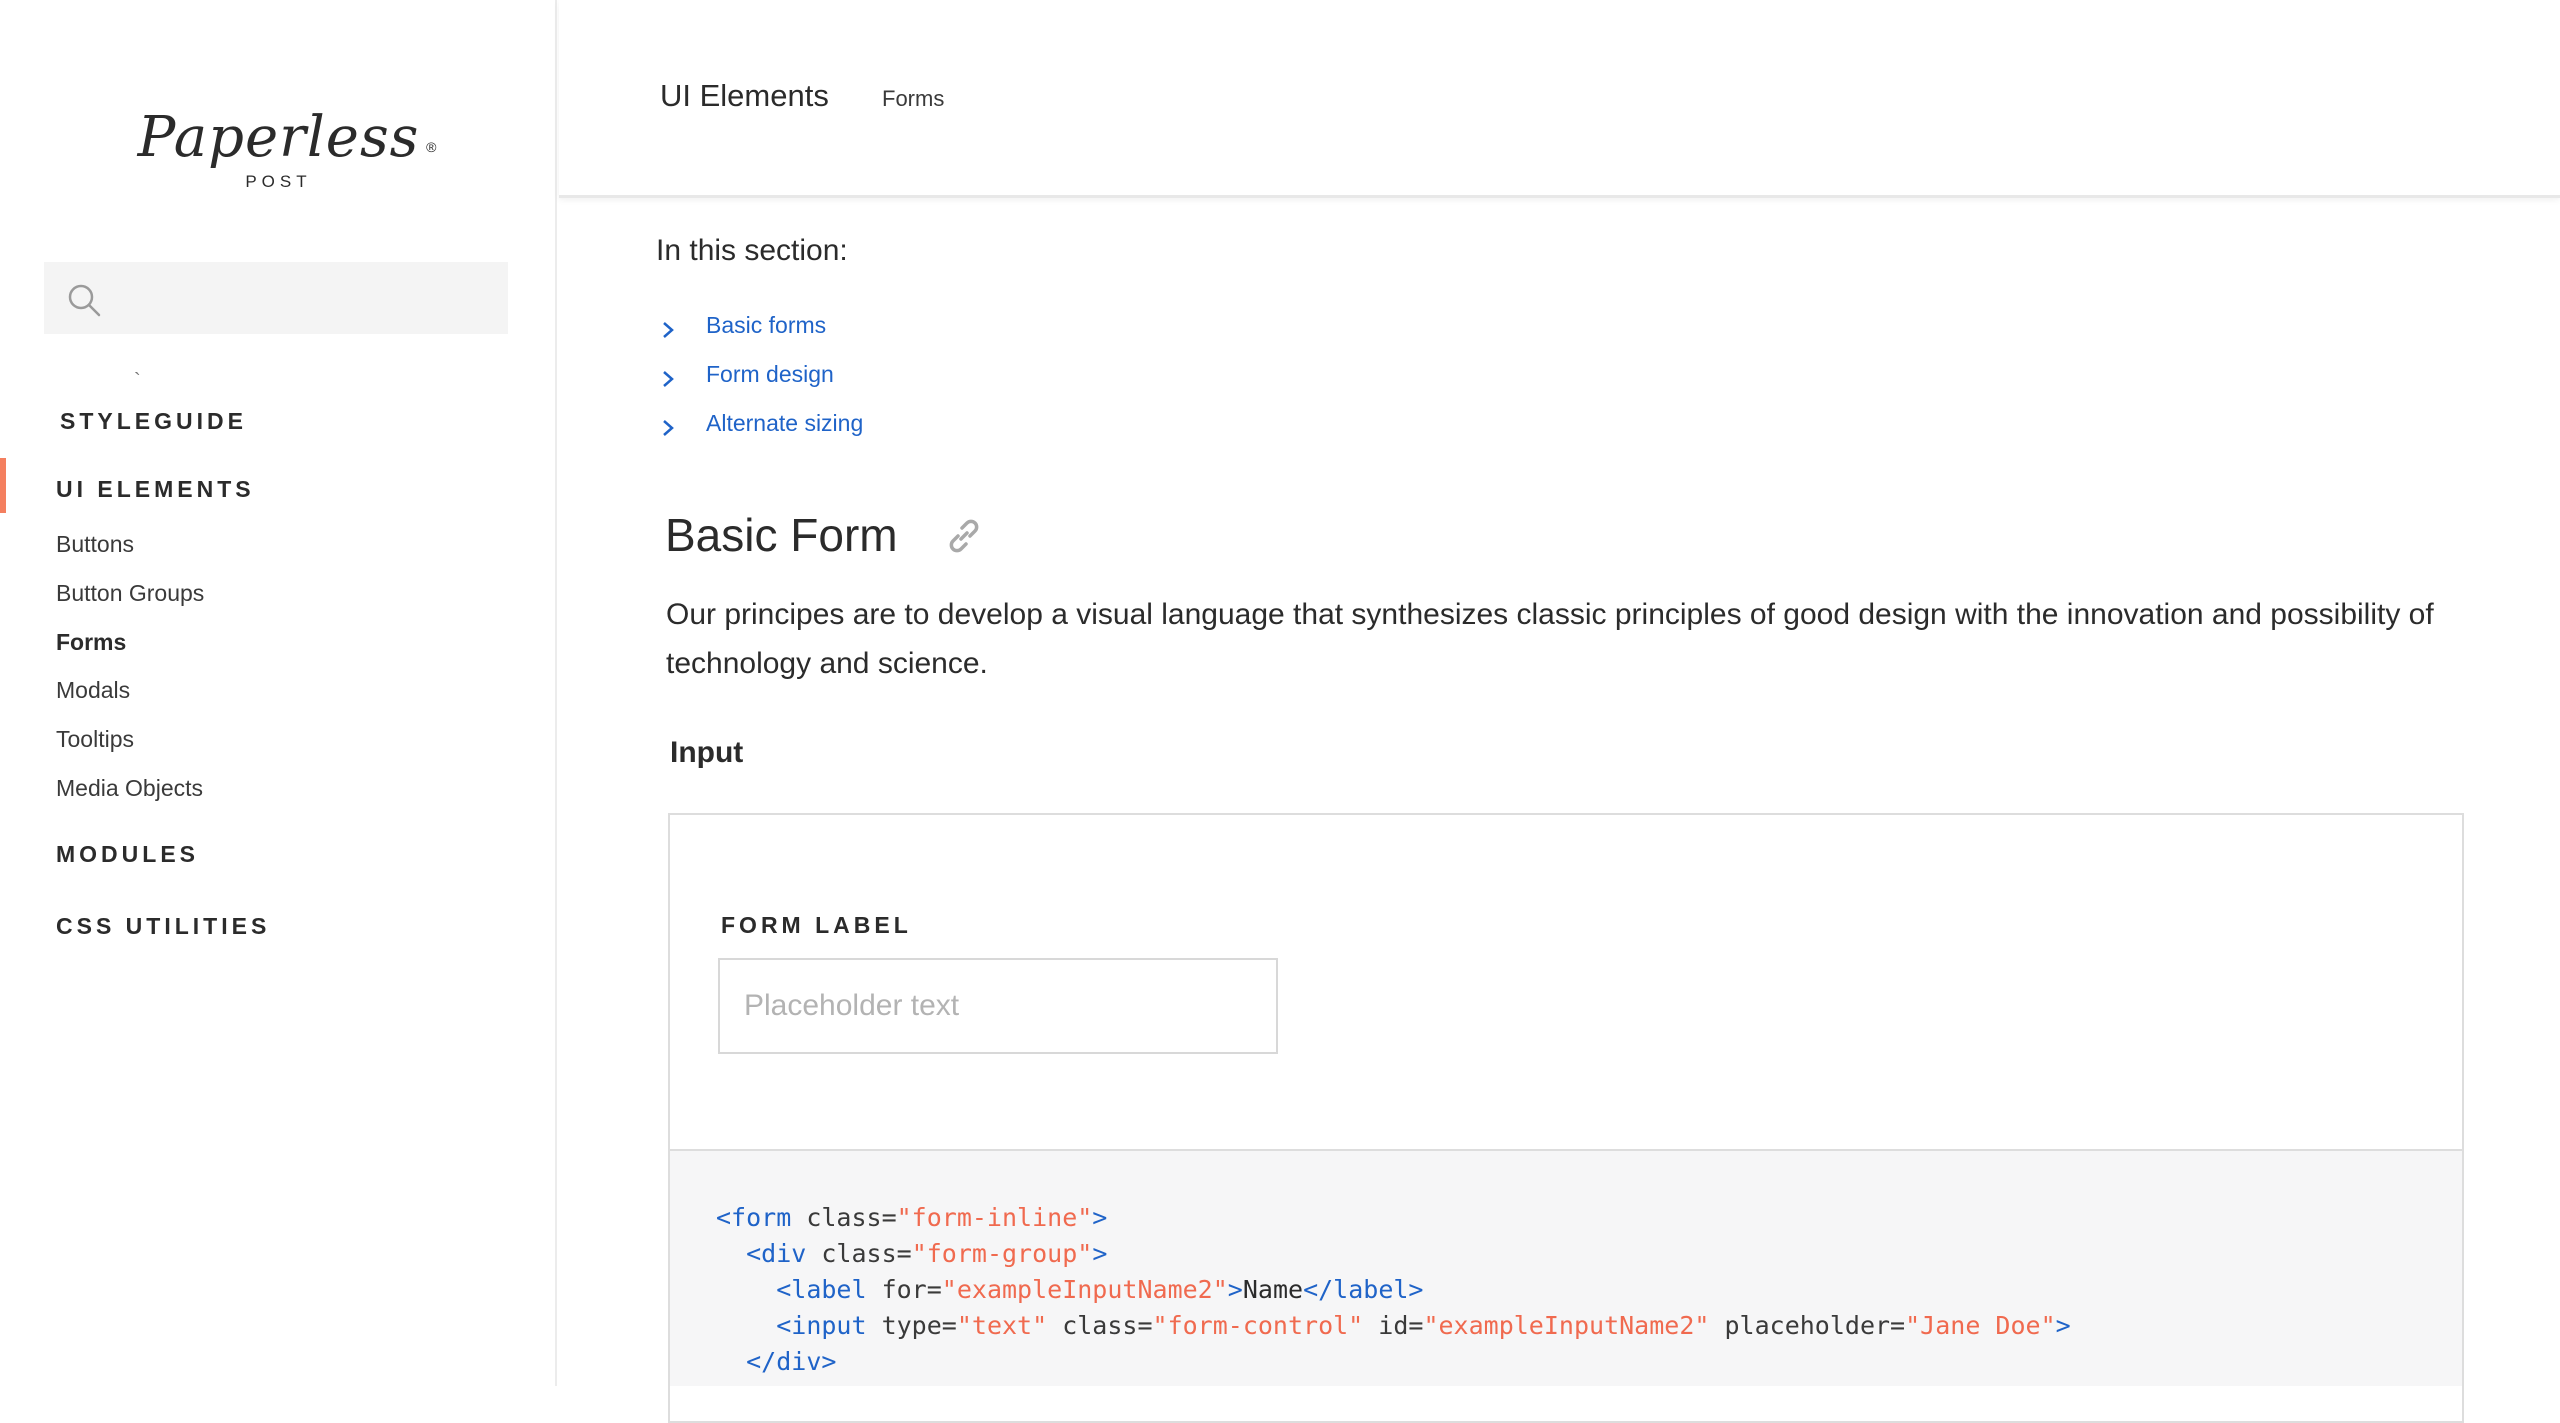  What do you see at coordinates (754, 1217) in the screenshot?
I see `code-tag-token: <form` at bounding box center [754, 1217].